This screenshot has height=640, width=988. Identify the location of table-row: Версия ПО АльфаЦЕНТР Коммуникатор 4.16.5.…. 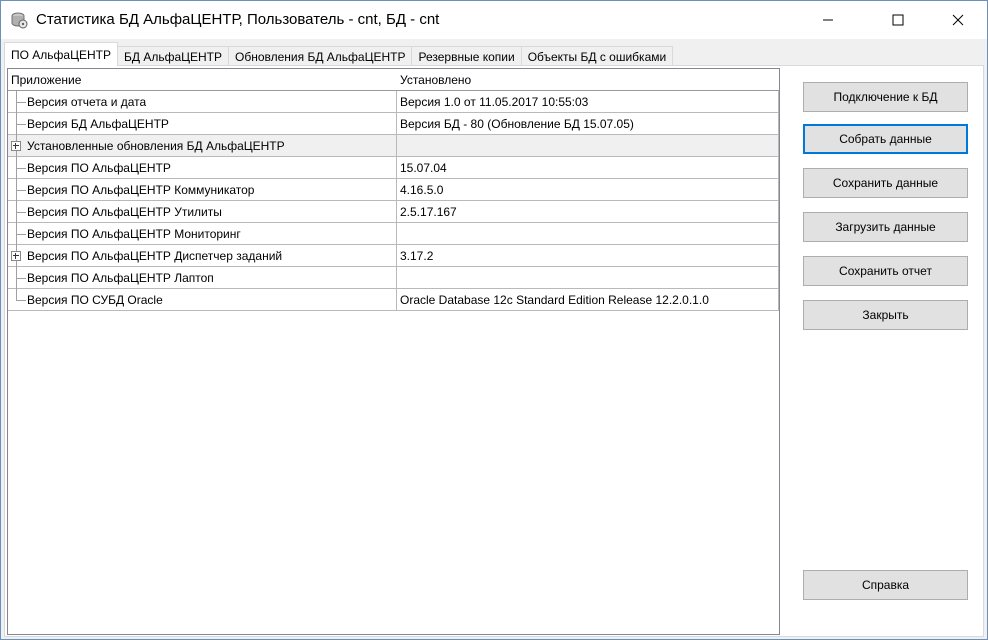
(393, 190).